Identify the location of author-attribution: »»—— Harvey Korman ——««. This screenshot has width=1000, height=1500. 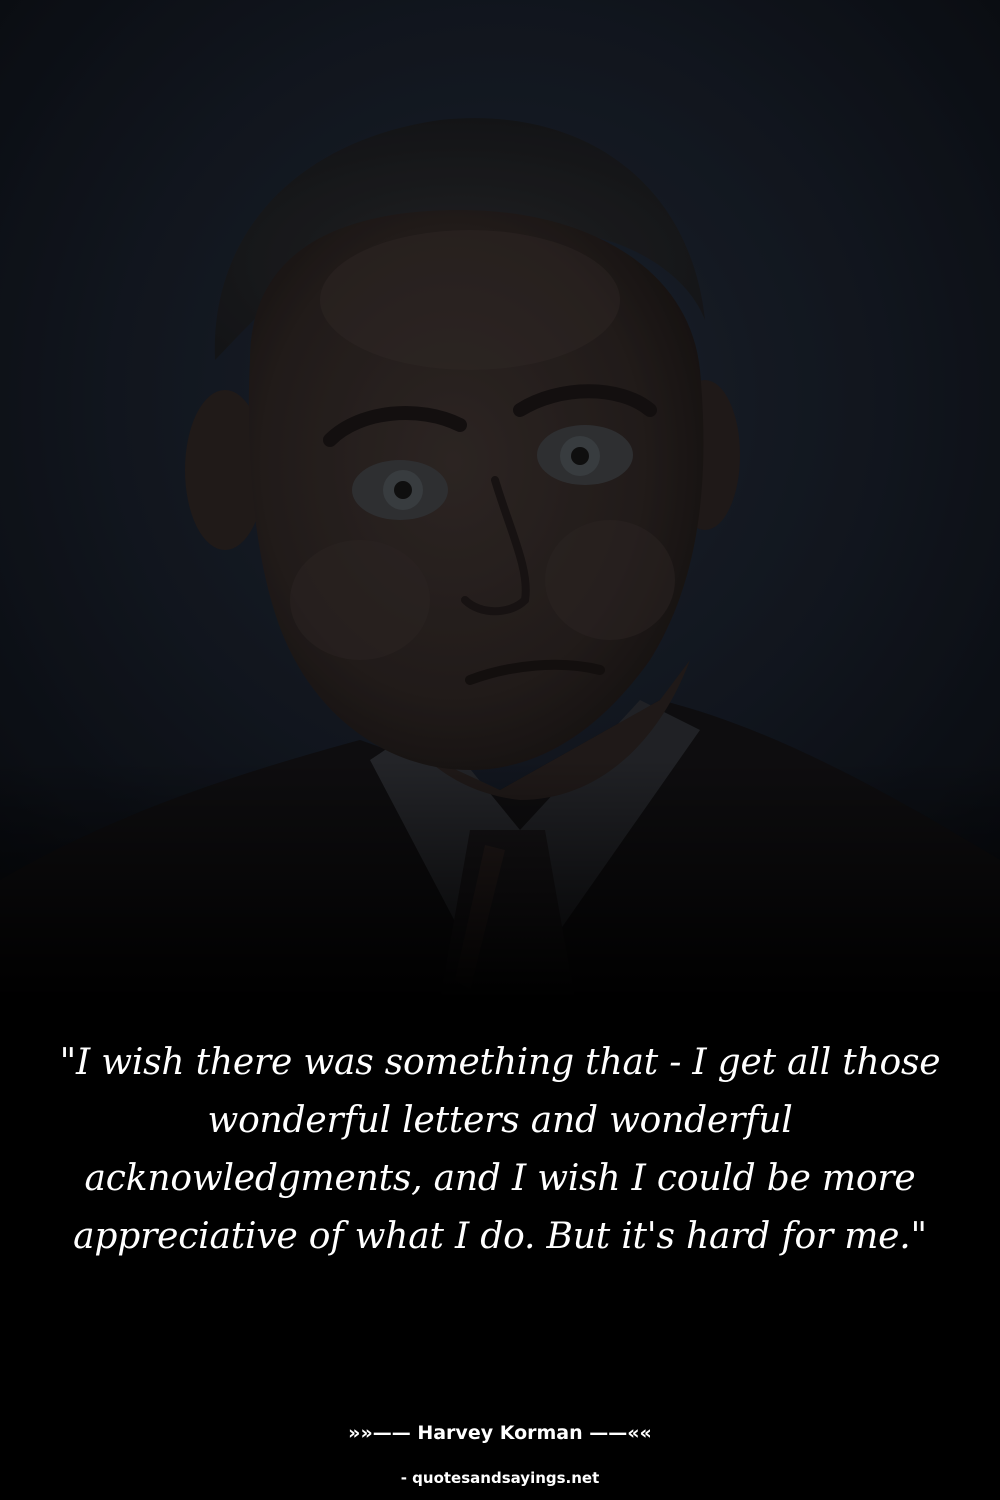
(500, 1433).